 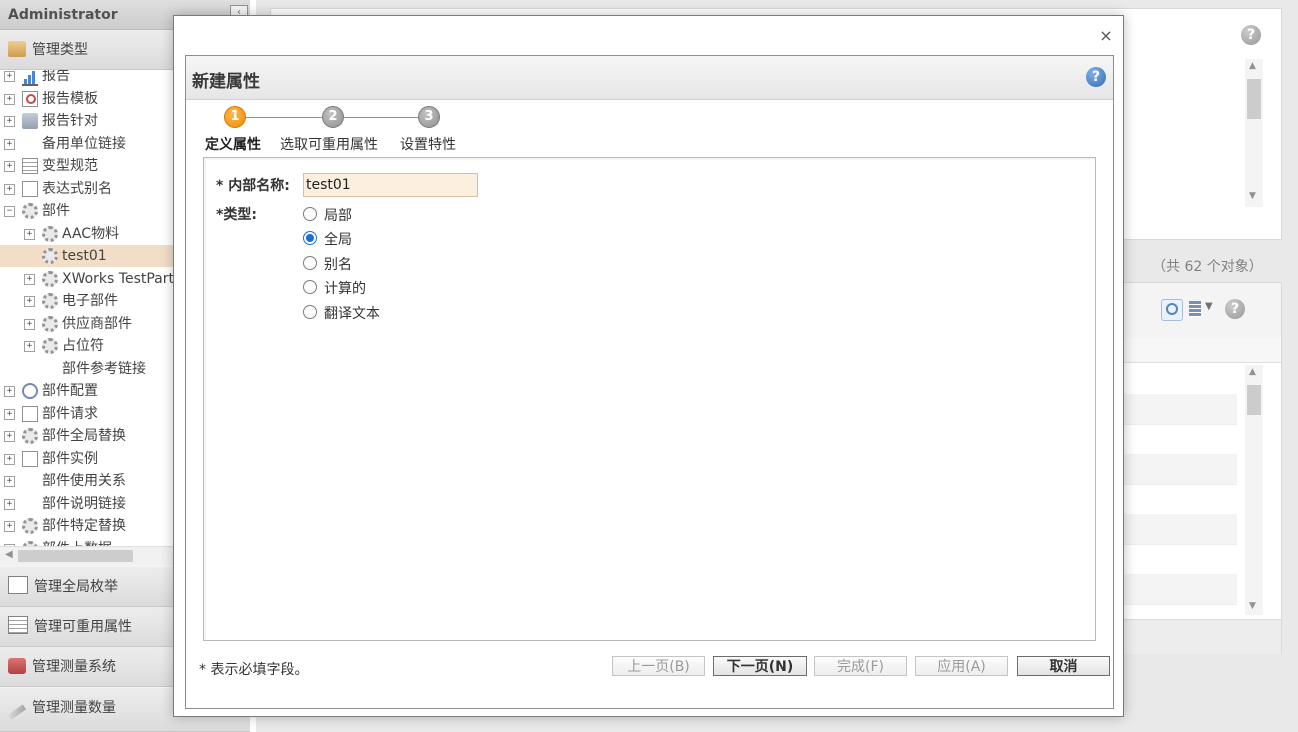 I want to click on internal-name-label: * 内部名称:, so click(x=253, y=186).